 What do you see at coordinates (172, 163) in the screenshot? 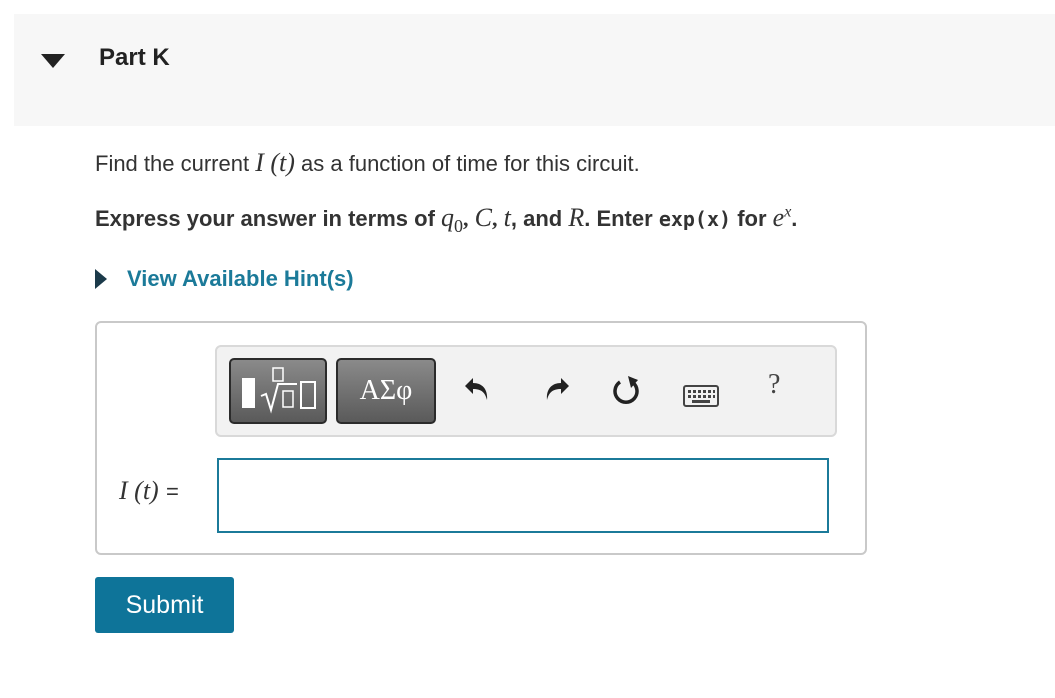
I see `question-prefix: Find the current` at bounding box center [172, 163].